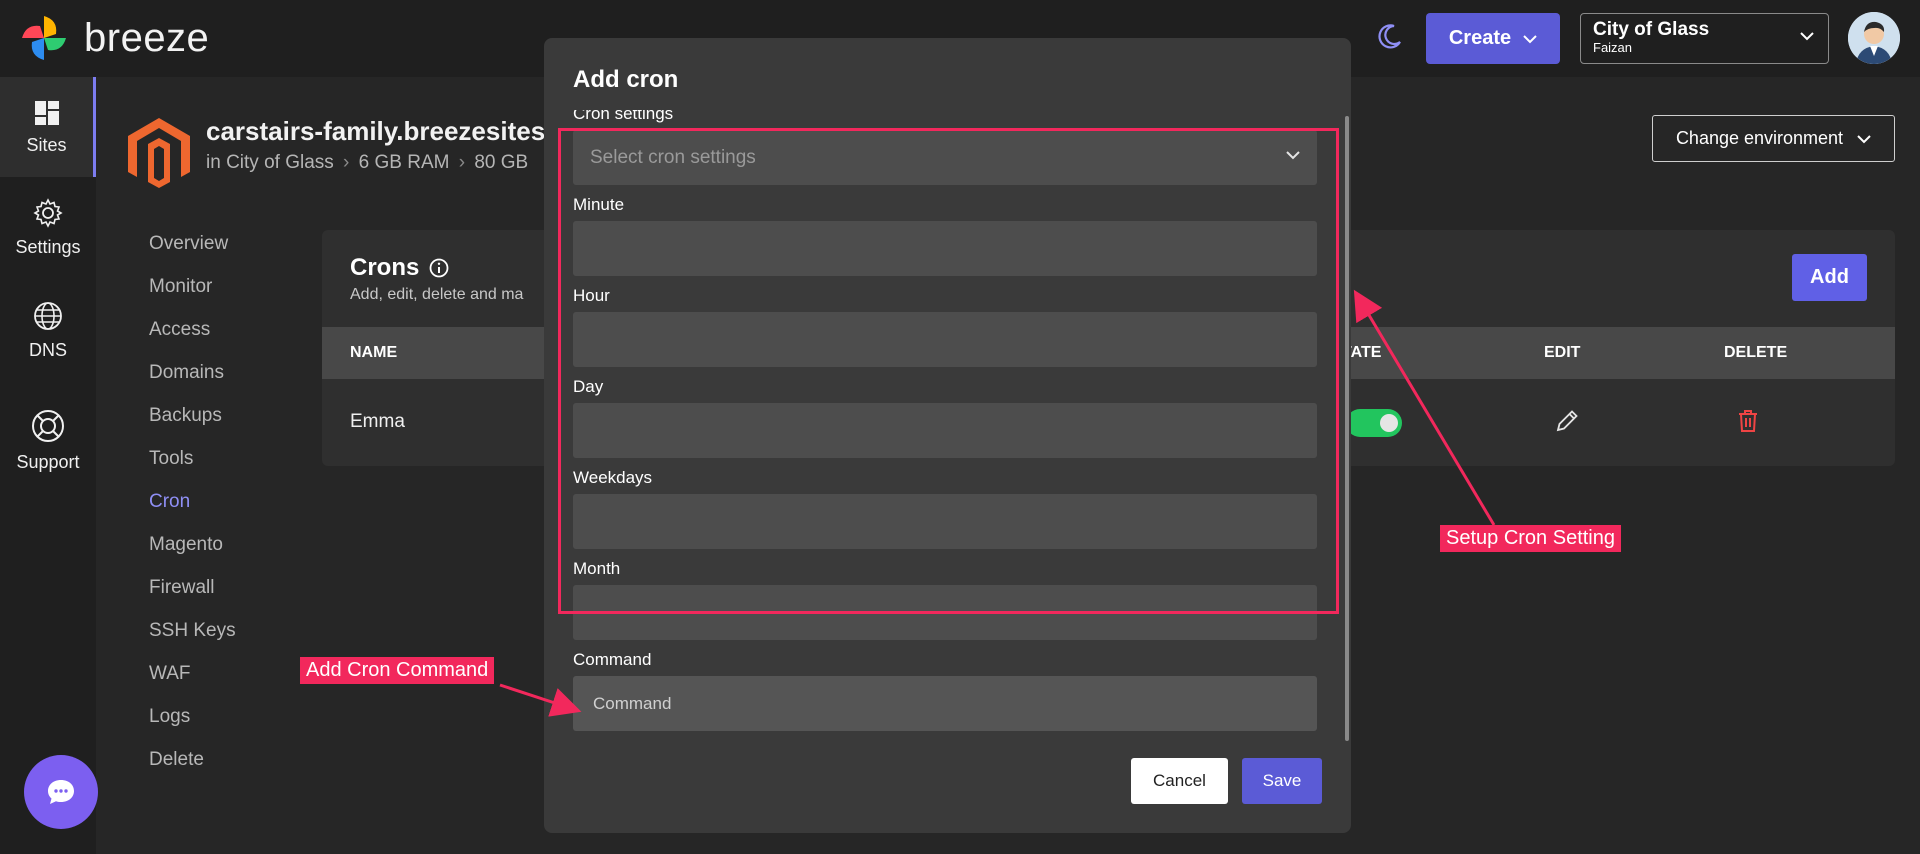 This screenshot has width=1920, height=854. I want to click on chat-button, so click(61, 792).